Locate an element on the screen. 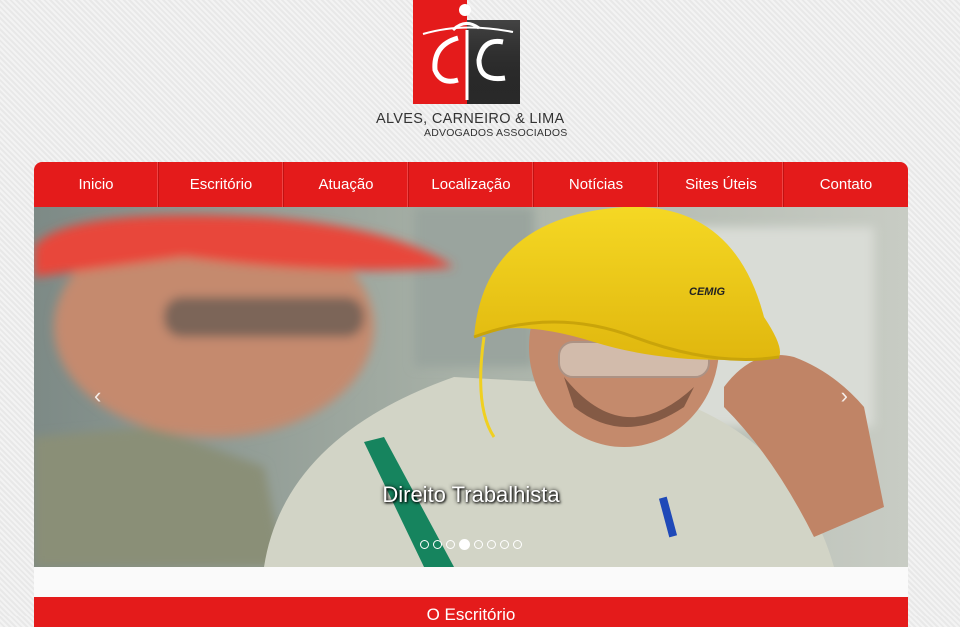  nav-item-noticias: Notícias is located at coordinates (596, 184).